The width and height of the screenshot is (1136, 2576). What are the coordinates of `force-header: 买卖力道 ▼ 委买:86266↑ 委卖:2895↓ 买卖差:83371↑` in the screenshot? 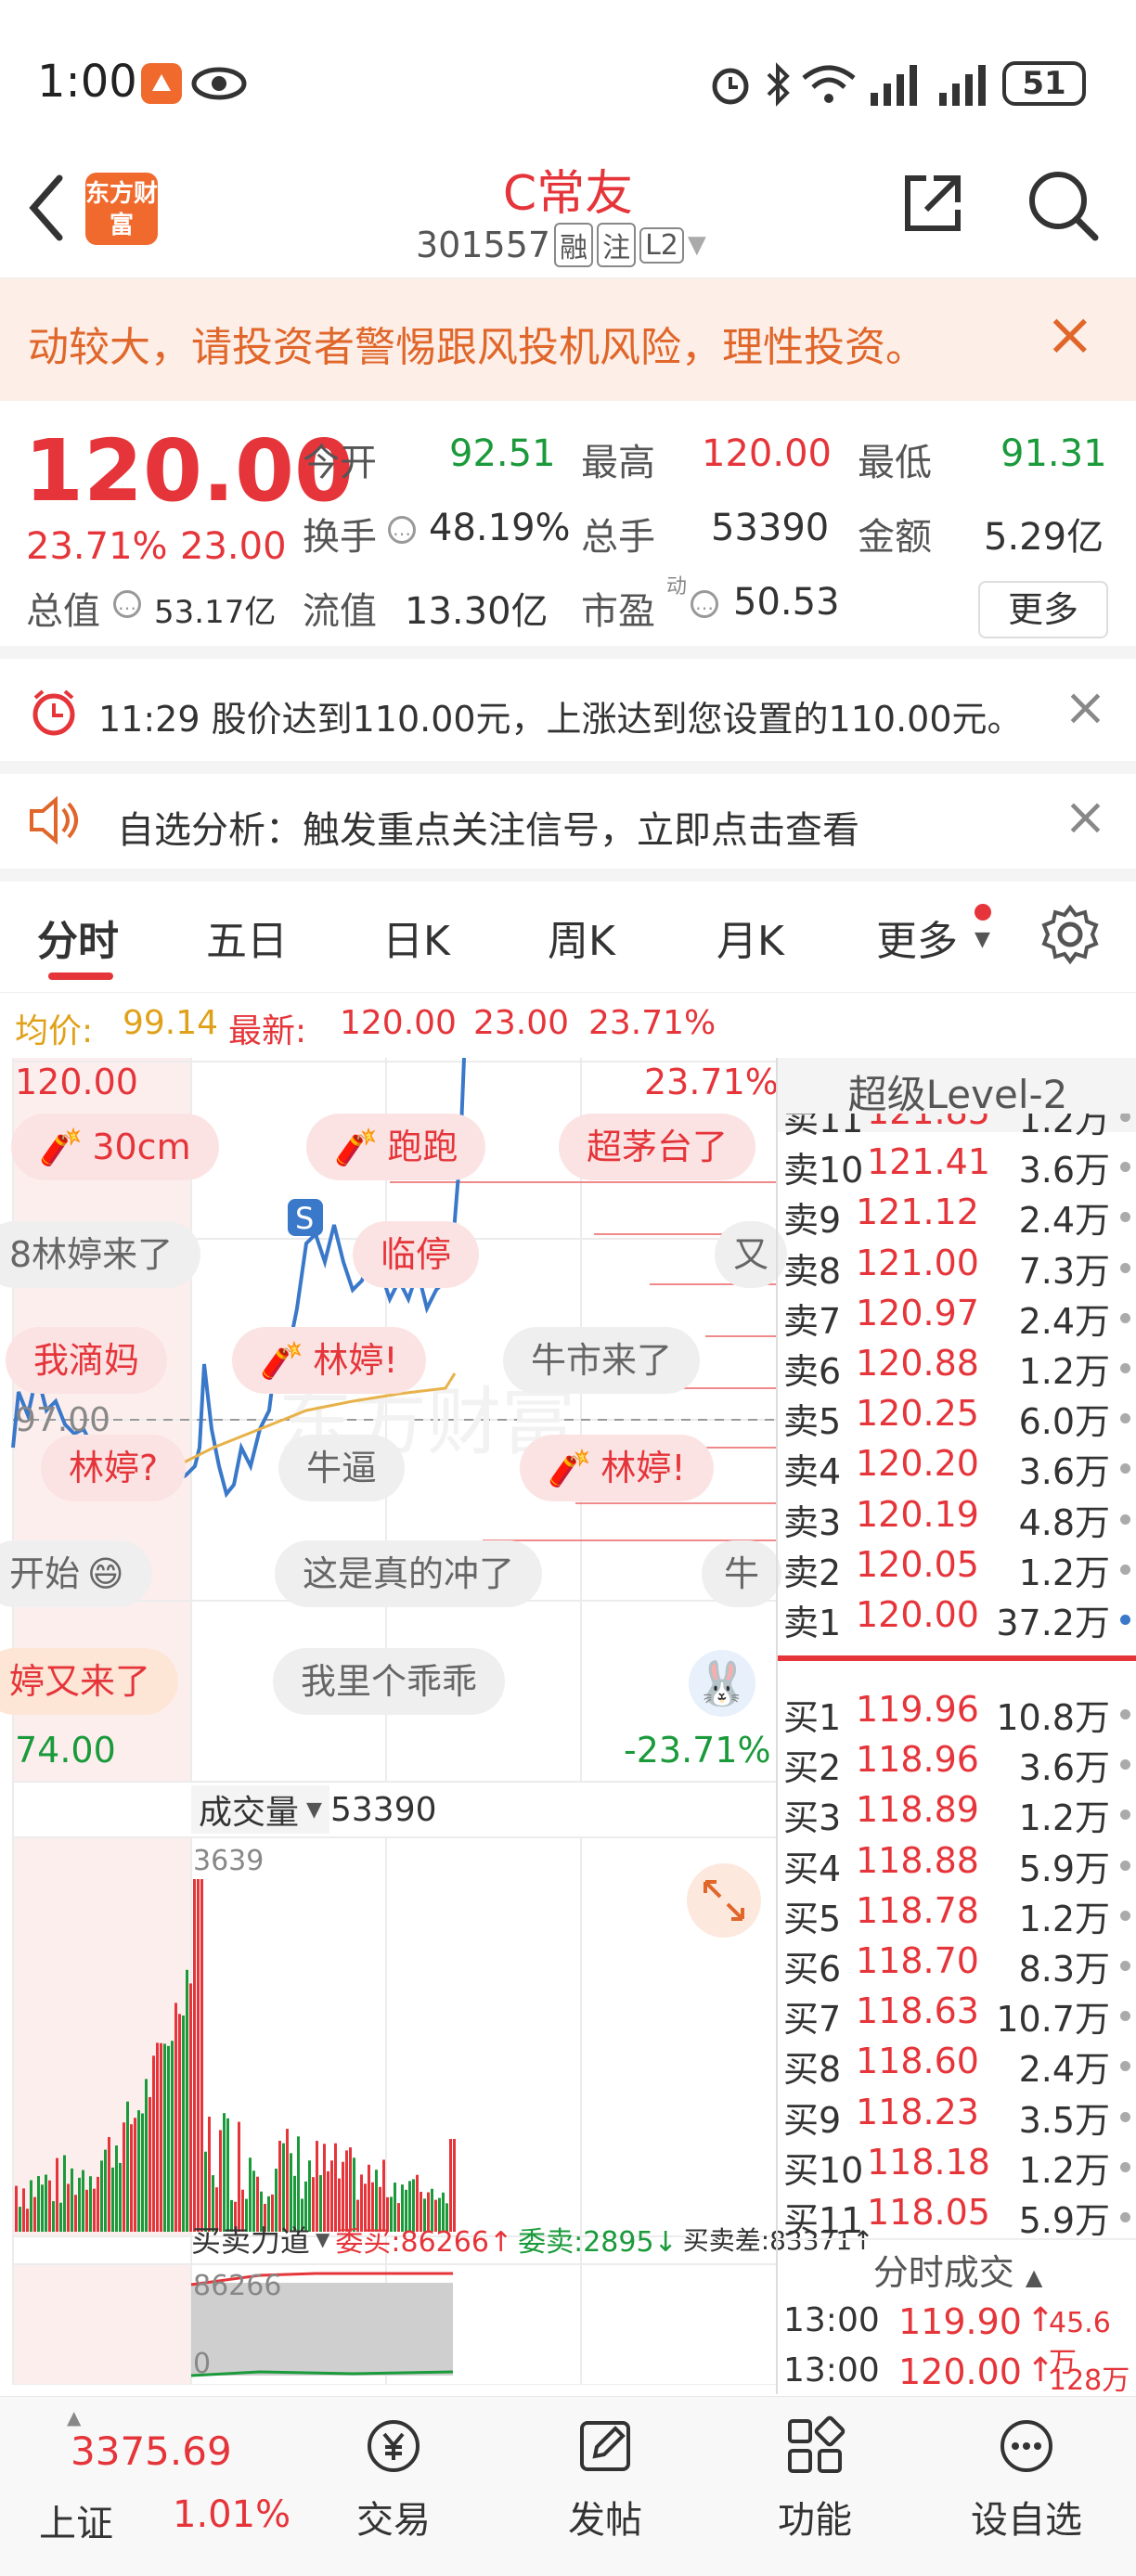 It's located at (532, 2239).